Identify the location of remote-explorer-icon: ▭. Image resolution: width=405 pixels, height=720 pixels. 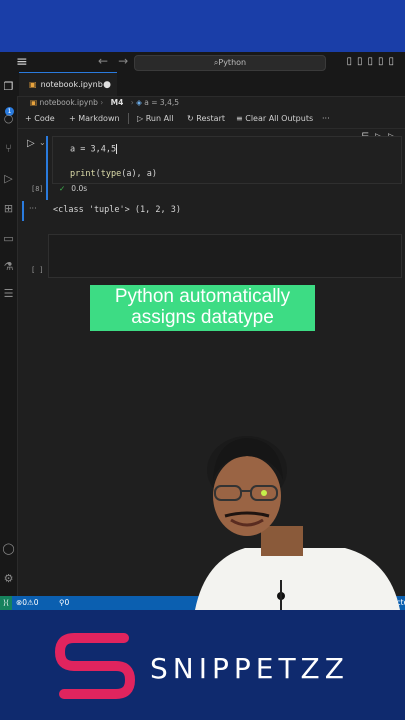
(8, 238).